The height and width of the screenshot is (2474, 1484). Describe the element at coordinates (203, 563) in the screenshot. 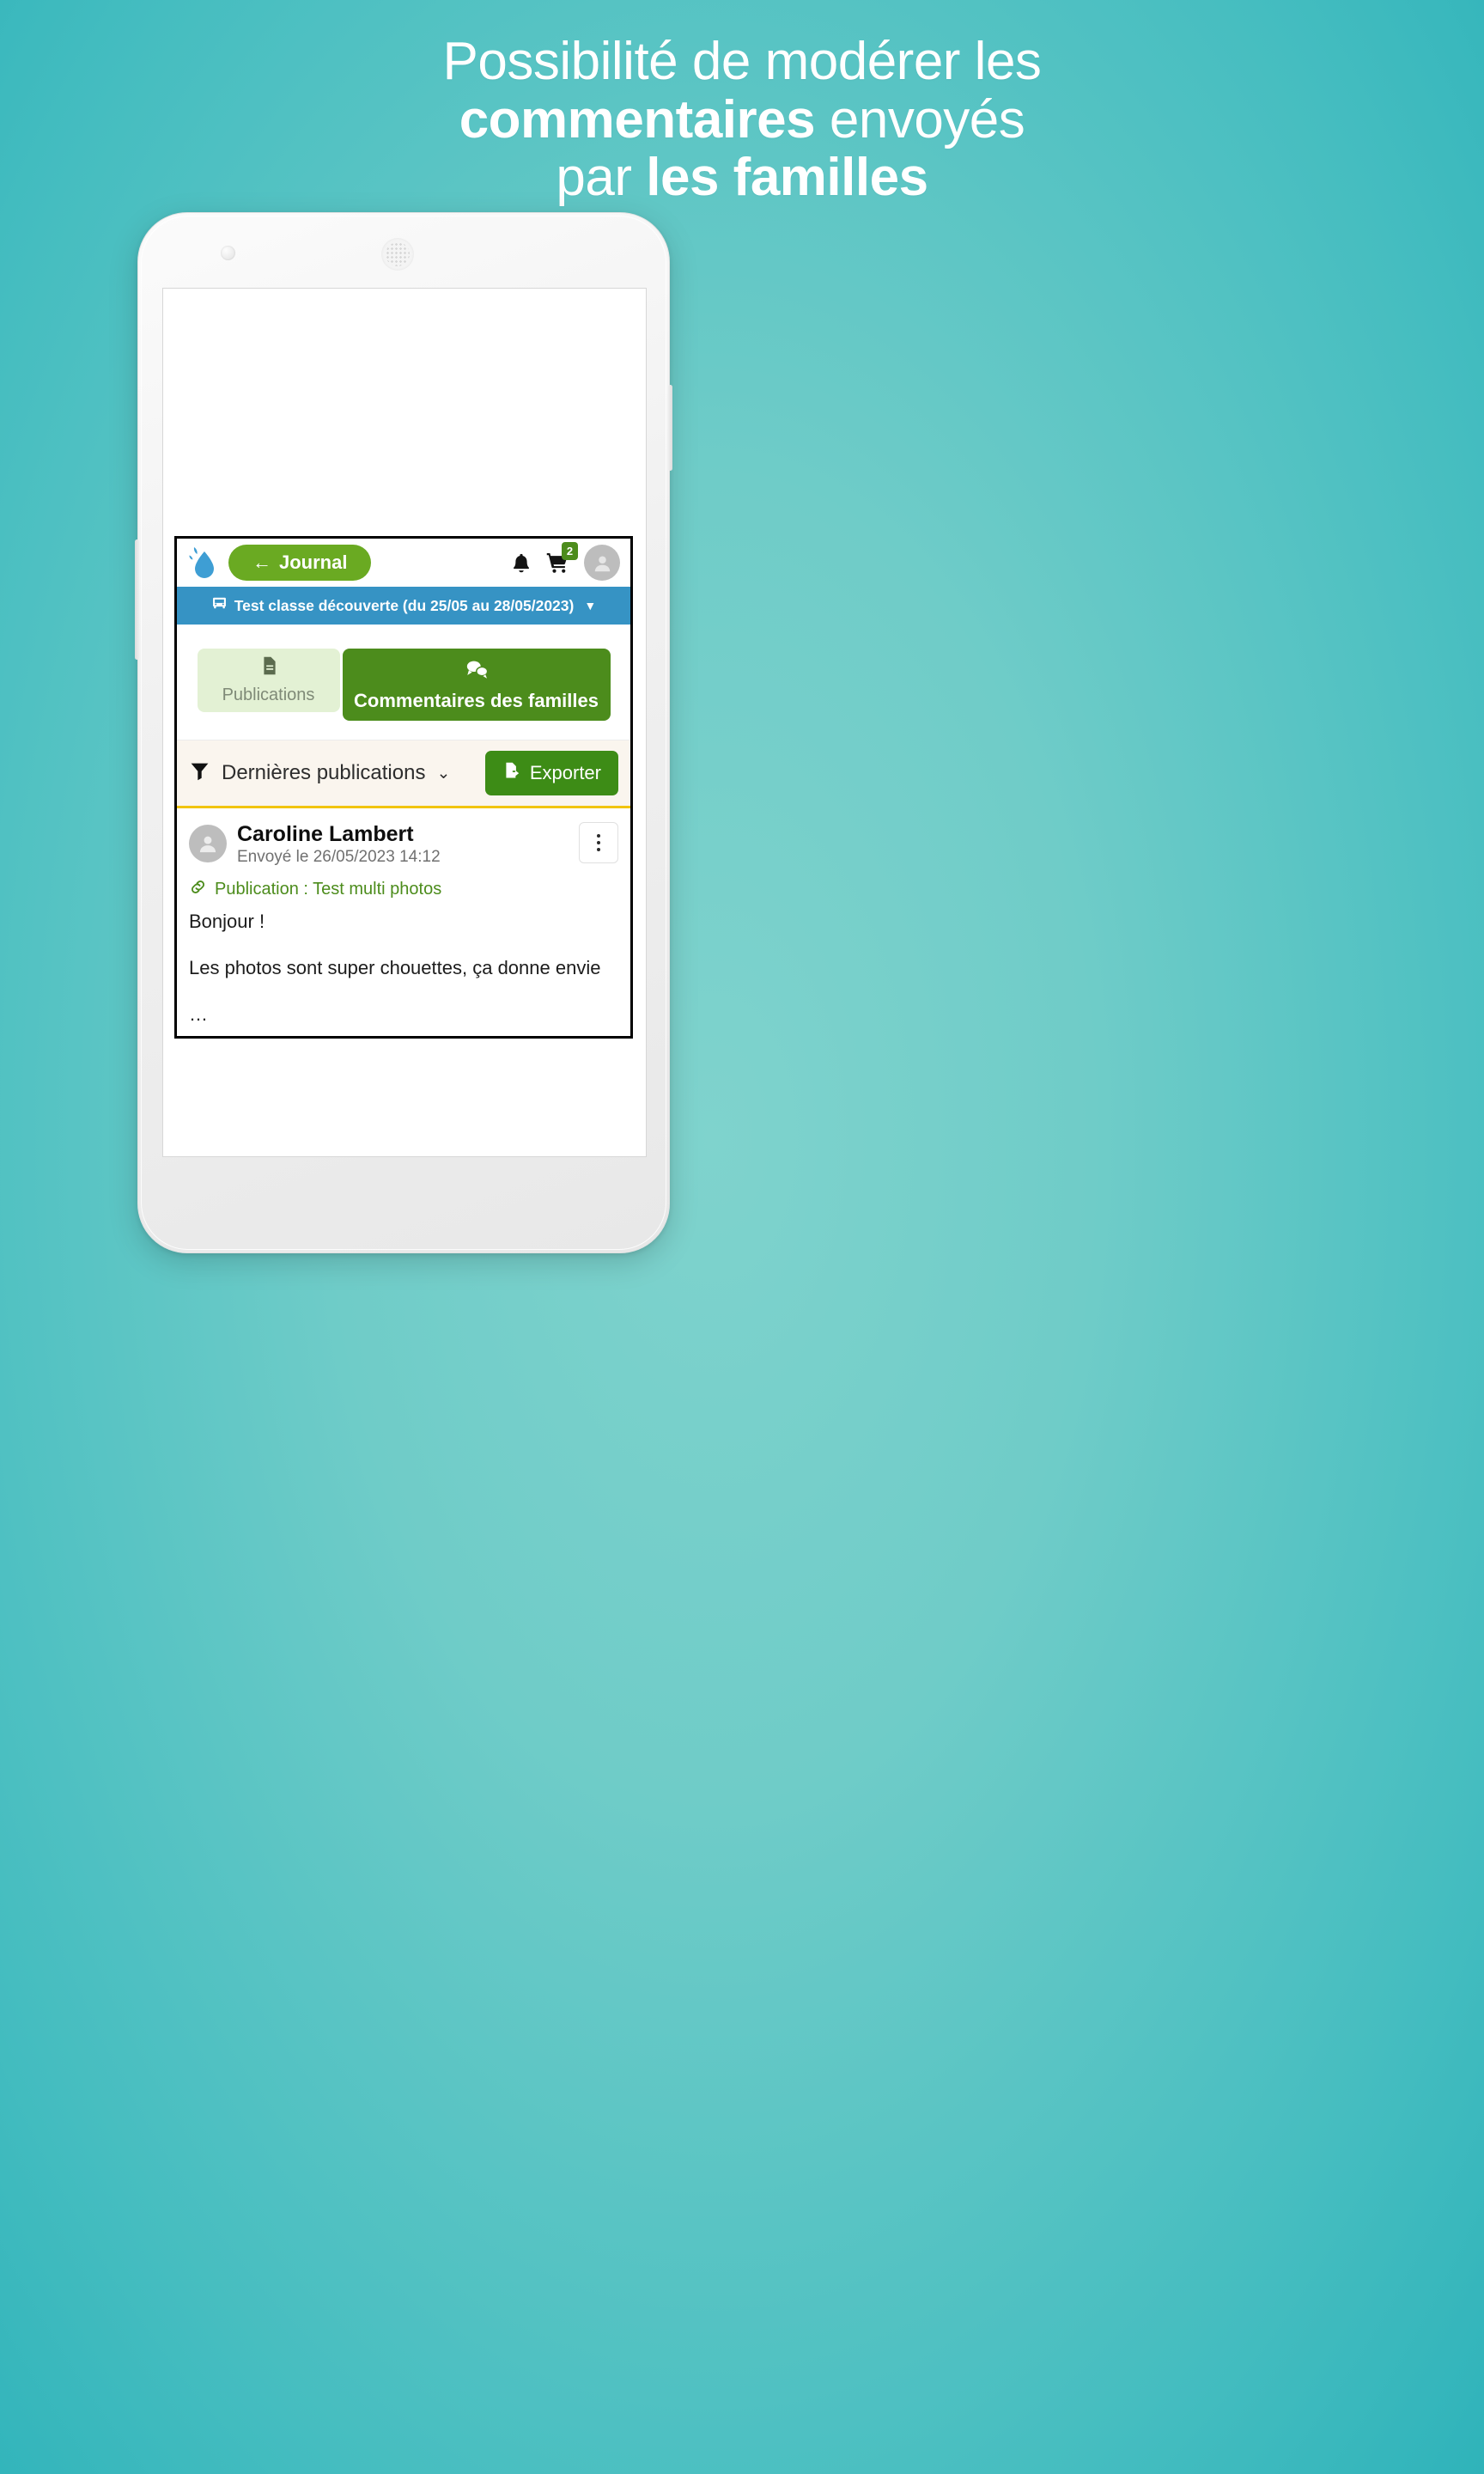

I see `water-drop-logo` at that location.